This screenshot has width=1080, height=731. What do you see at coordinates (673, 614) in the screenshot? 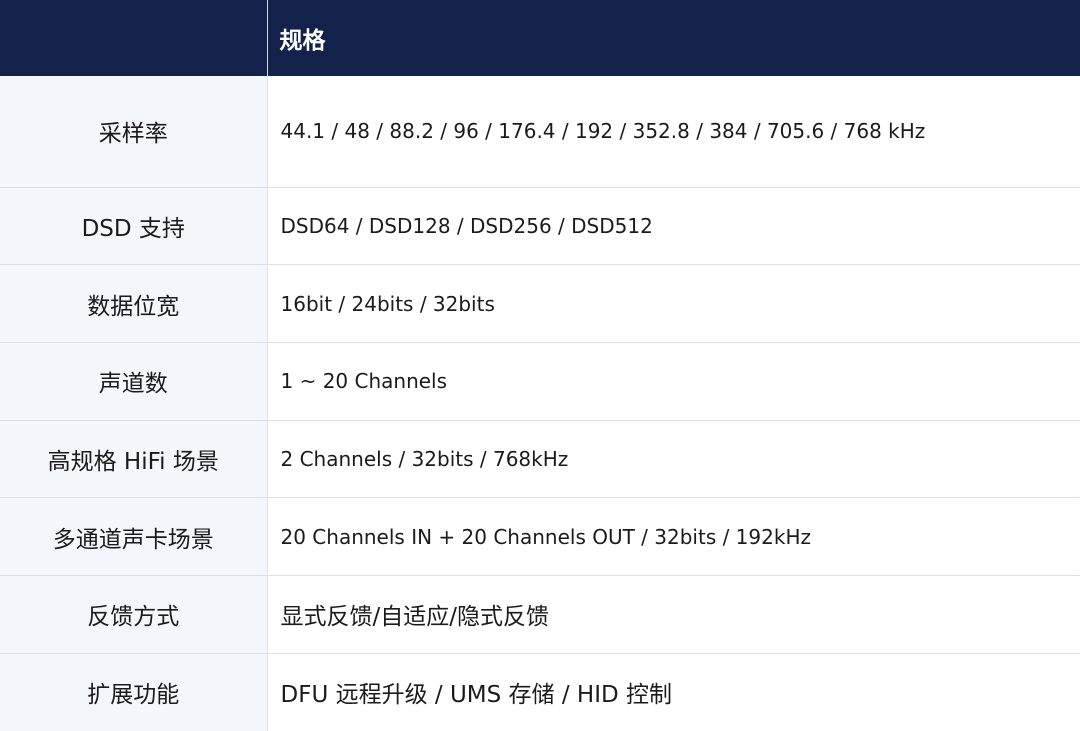
I see `row-value-feedback-mode: 显式反馈/自适应/隐式反馈` at bounding box center [673, 614].